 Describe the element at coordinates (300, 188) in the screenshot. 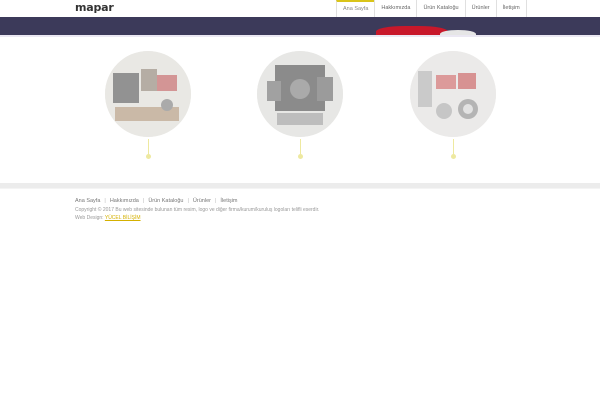

I see `footer-divider-line` at that location.